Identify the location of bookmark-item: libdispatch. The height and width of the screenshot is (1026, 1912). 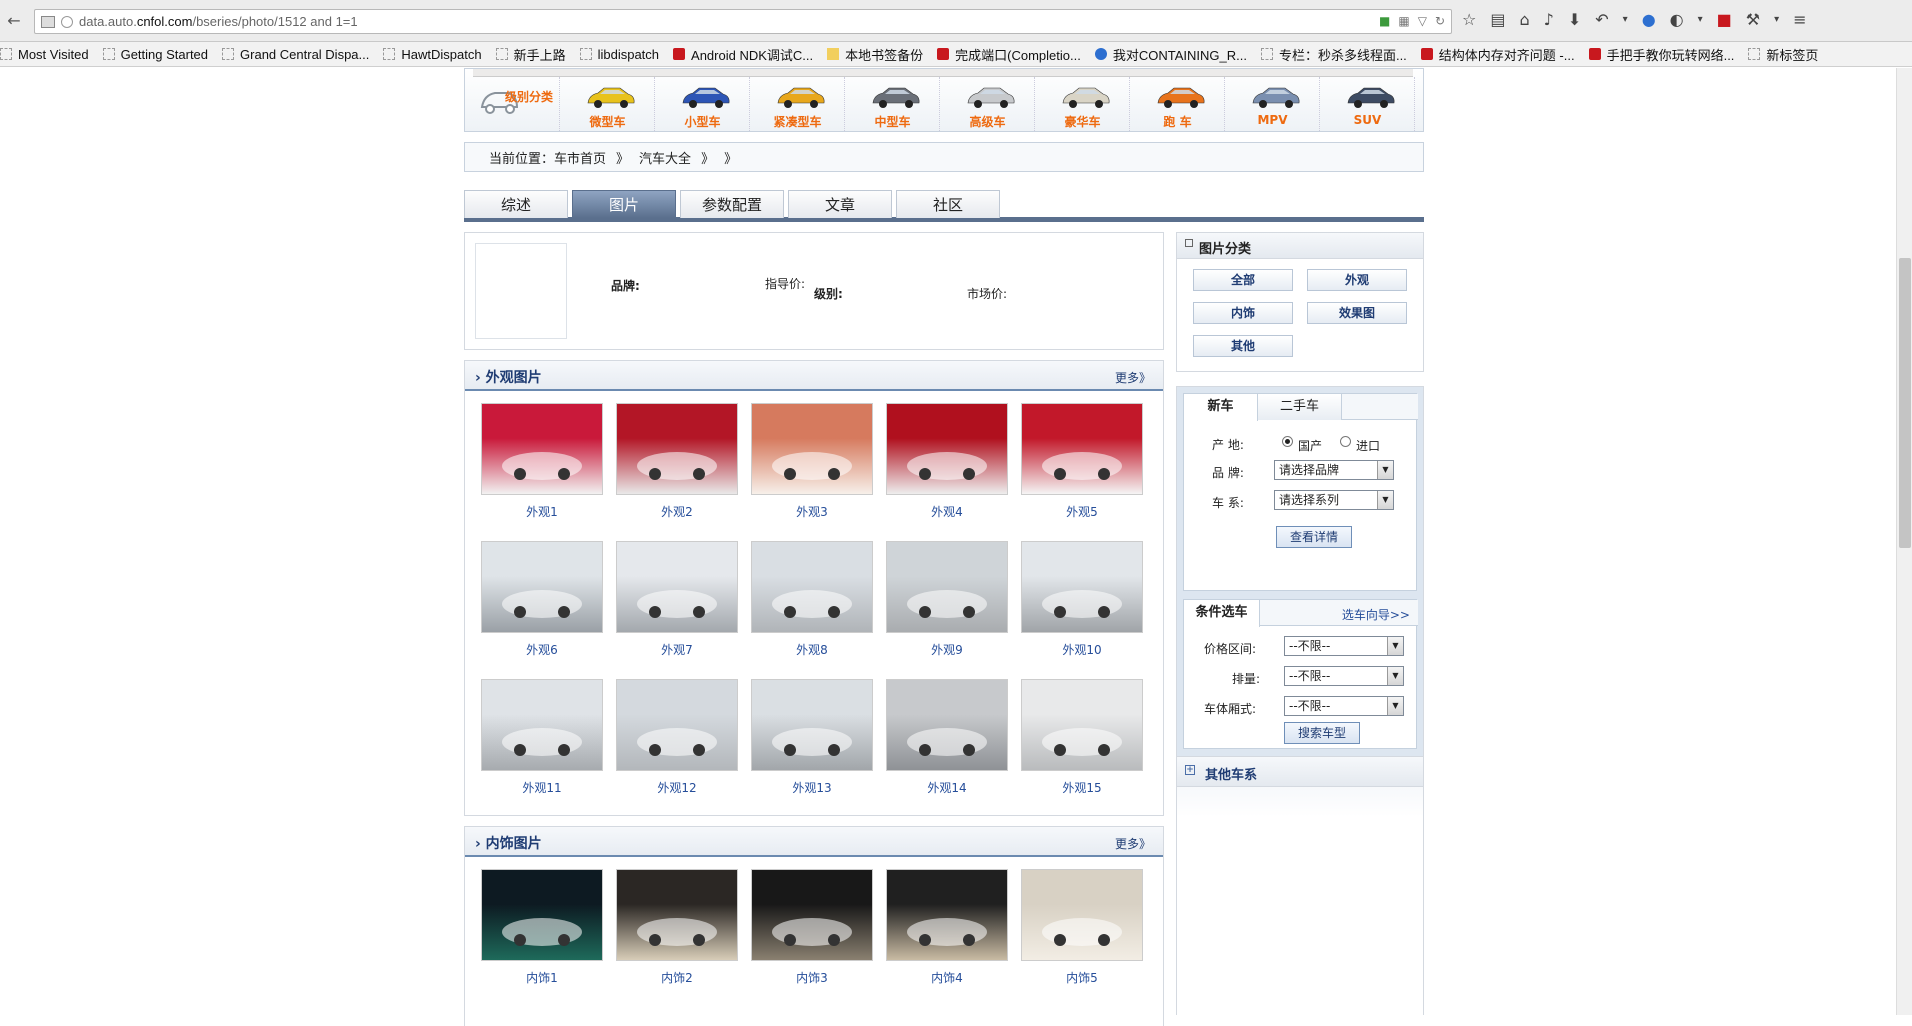
(619, 54).